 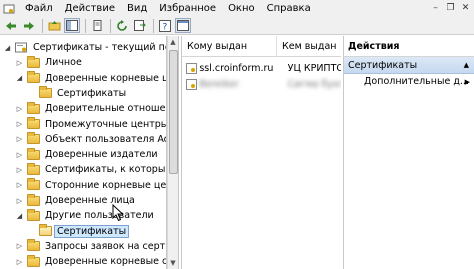 What do you see at coordinates (173, 263) in the screenshot?
I see `scroll-down-icon: ▼` at bounding box center [173, 263].